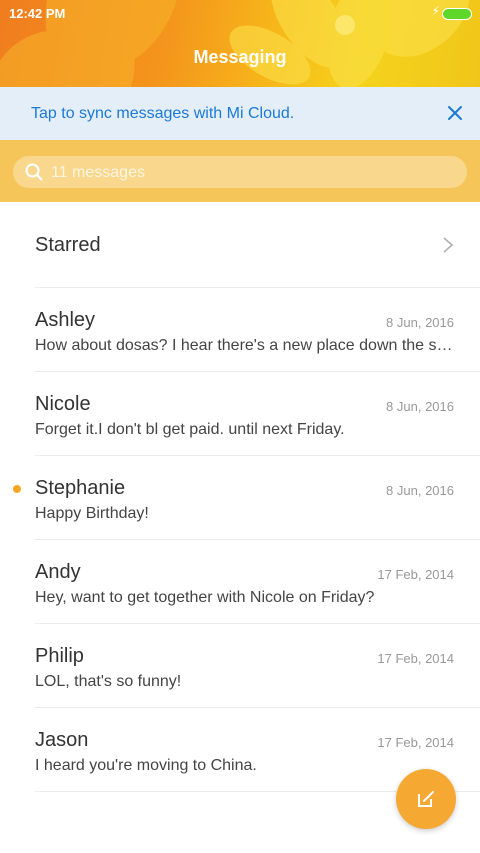 The height and width of the screenshot is (853, 480). What do you see at coordinates (59, 656) in the screenshot?
I see `contact-name: Philip` at bounding box center [59, 656].